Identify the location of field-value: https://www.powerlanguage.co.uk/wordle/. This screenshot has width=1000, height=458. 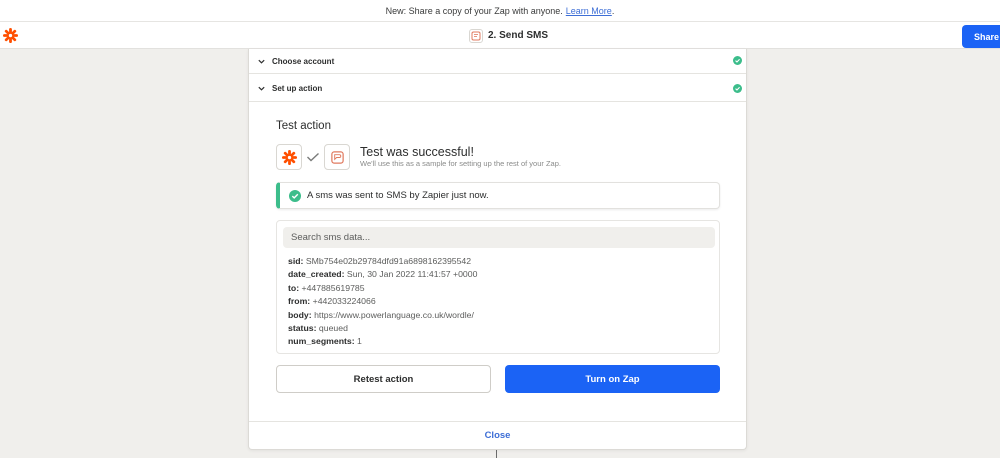
(394, 314).